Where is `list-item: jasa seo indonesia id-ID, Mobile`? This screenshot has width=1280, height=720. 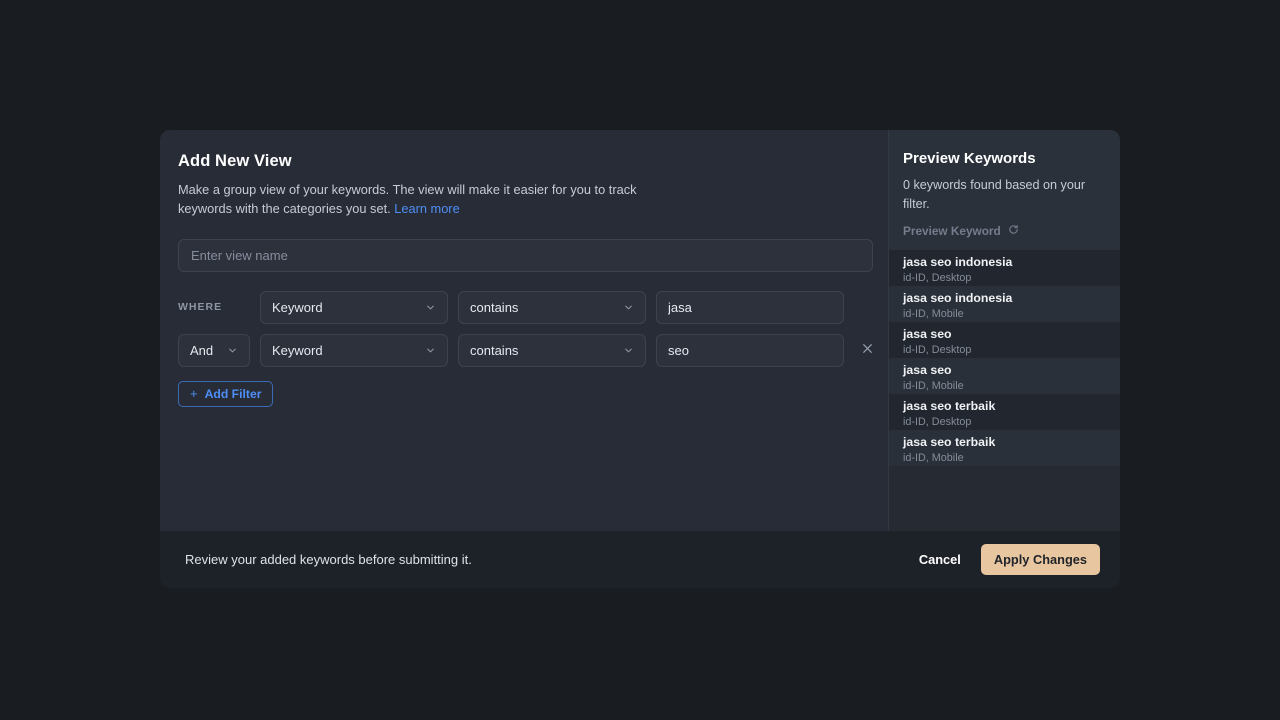 list-item: jasa seo indonesia id-ID, Mobile is located at coordinates (1004, 303).